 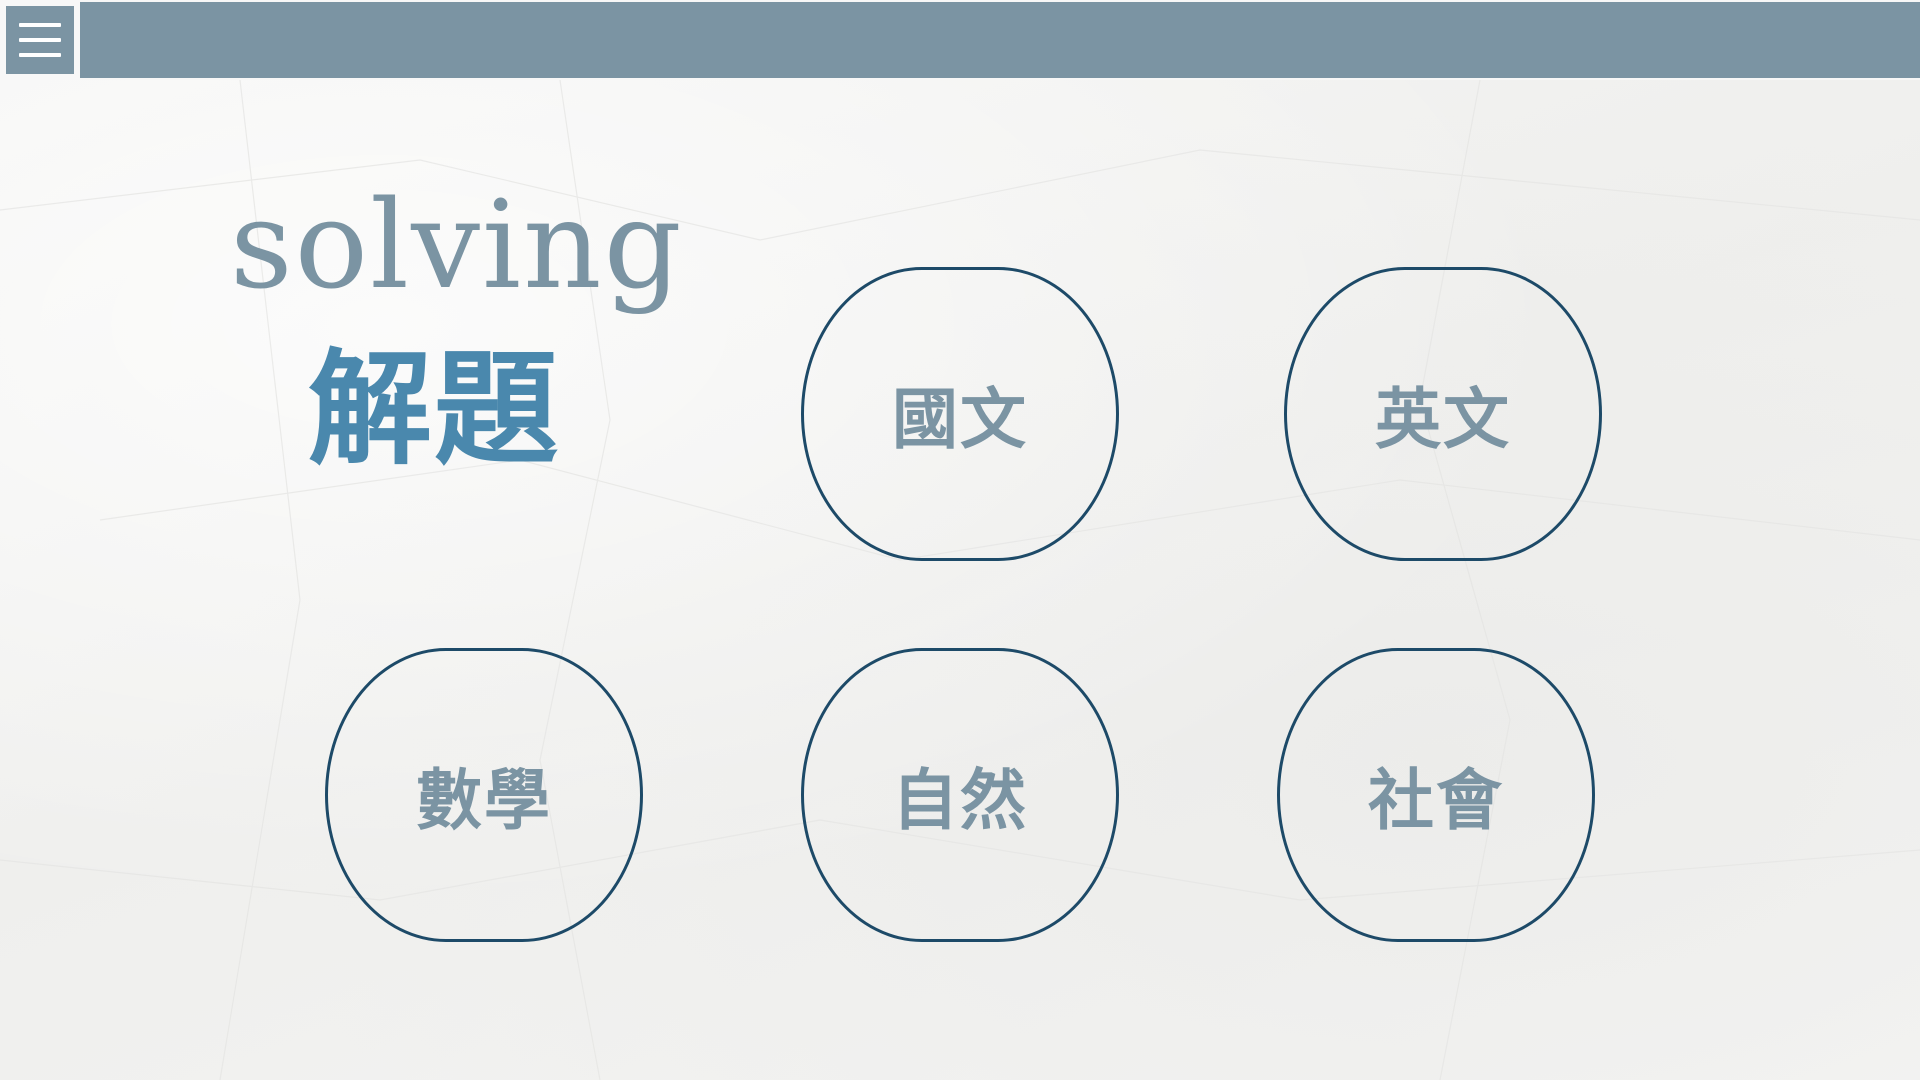 What do you see at coordinates (484, 800) in the screenshot?
I see `subject-label: 數學` at bounding box center [484, 800].